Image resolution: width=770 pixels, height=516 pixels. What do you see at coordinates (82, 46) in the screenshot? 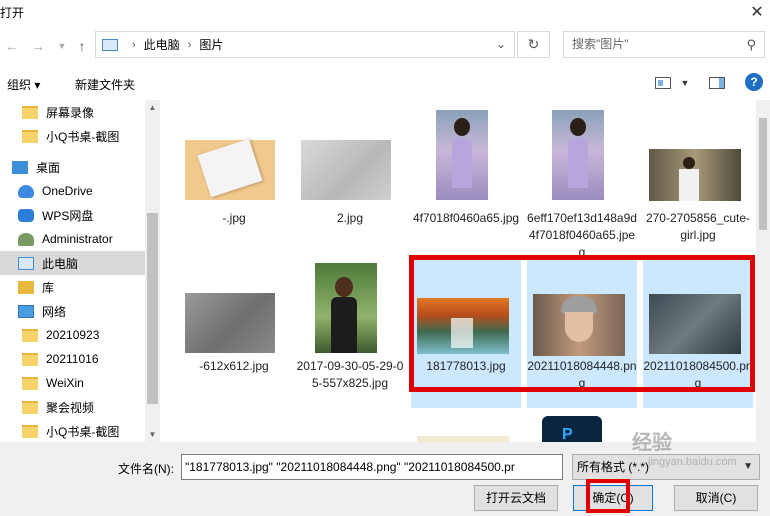
I see `up-arrow-icon: ↑` at bounding box center [82, 46].